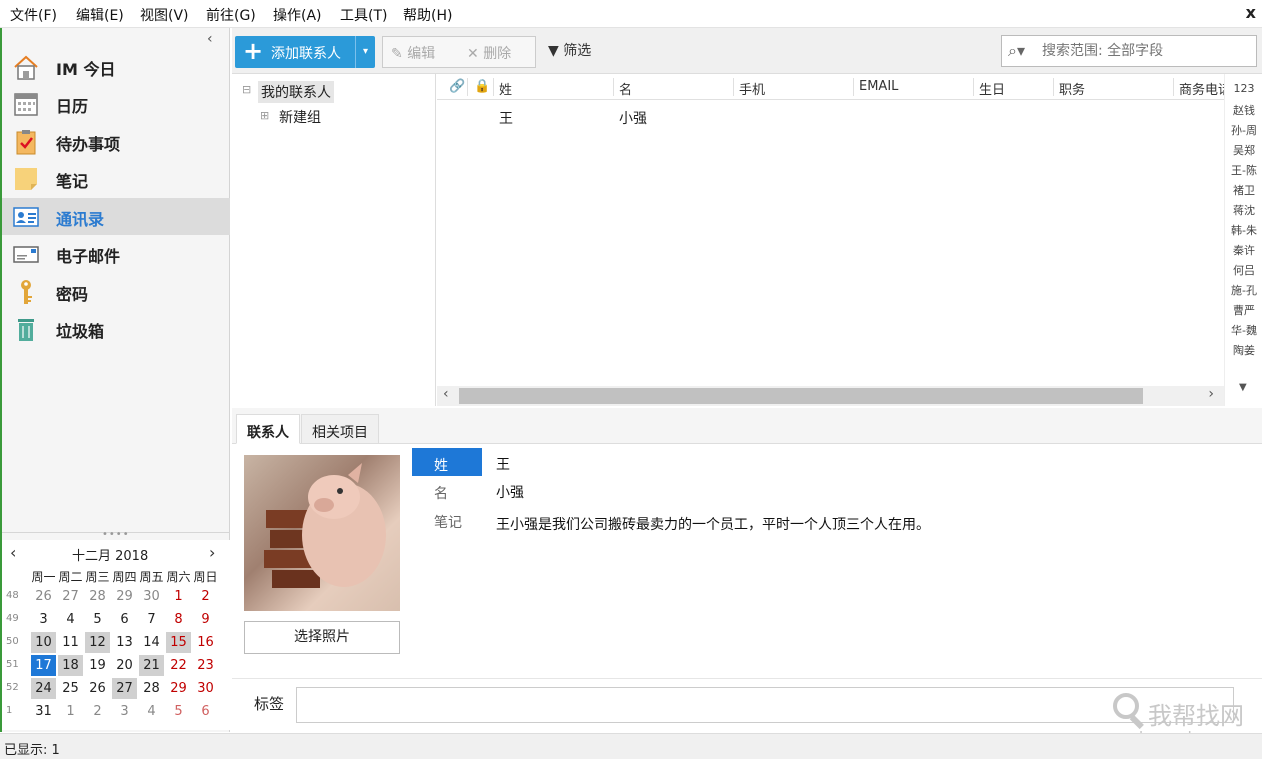 The width and height of the screenshot is (1262, 759). Describe the element at coordinates (1243, 170) in the screenshot. I see `alpha-index-item: 王-陈` at that location.